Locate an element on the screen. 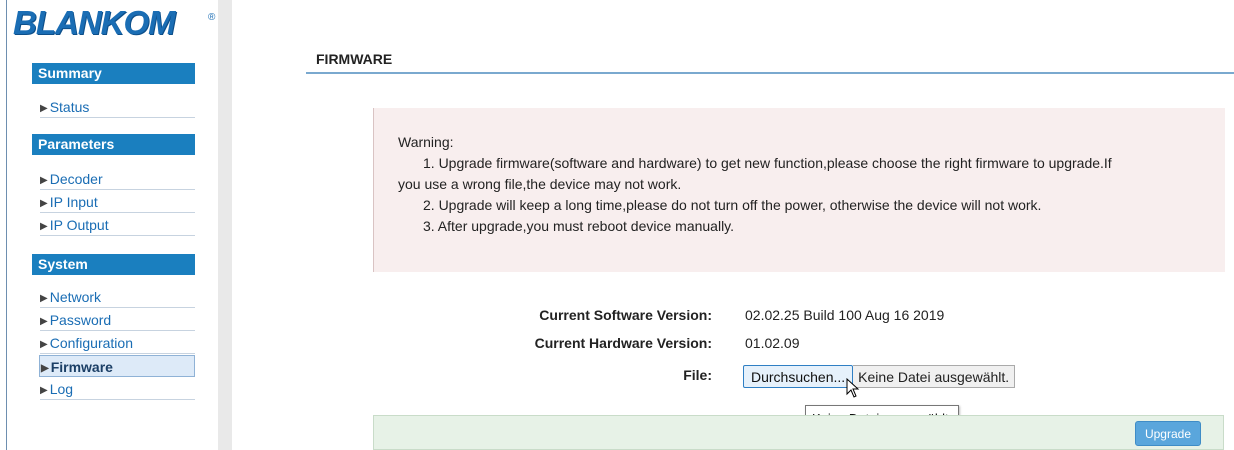 This screenshot has height=450, width=1234. file-status: Keine Datei ausgewählt. is located at coordinates (934, 376).